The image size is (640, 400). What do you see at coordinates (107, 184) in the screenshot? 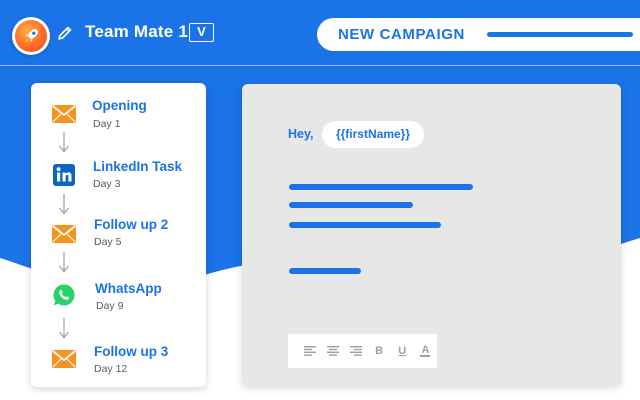
I see `step-day: Day 3` at bounding box center [107, 184].